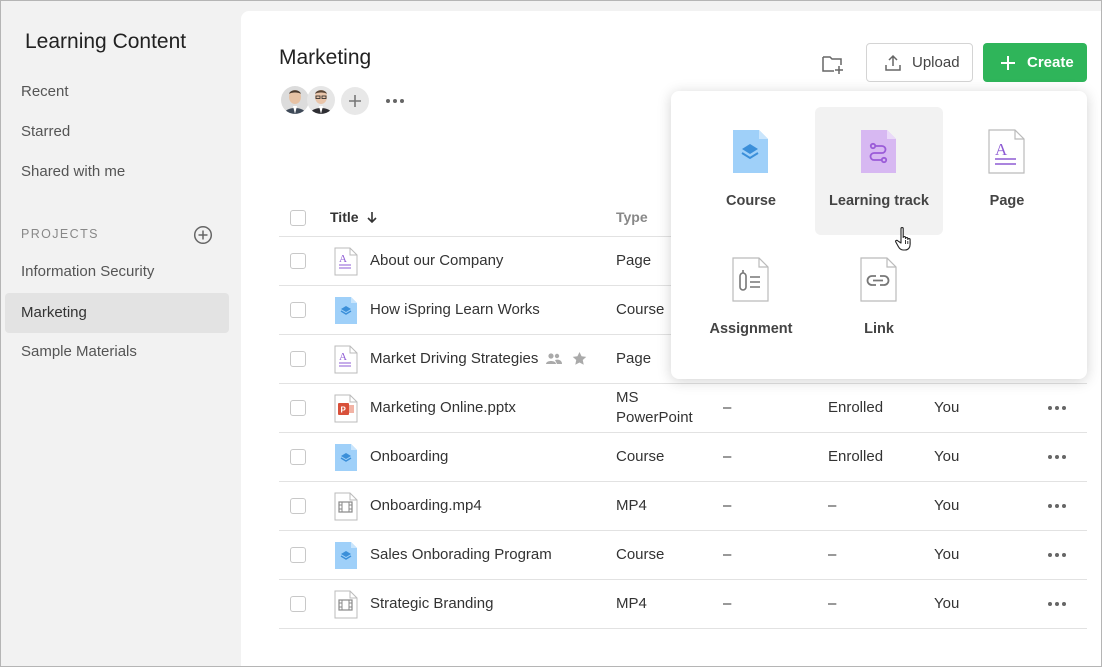 The image size is (1102, 667). What do you see at coordinates (879, 329) in the screenshot?
I see `create-link-label: Link` at bounding box center [879, 329].